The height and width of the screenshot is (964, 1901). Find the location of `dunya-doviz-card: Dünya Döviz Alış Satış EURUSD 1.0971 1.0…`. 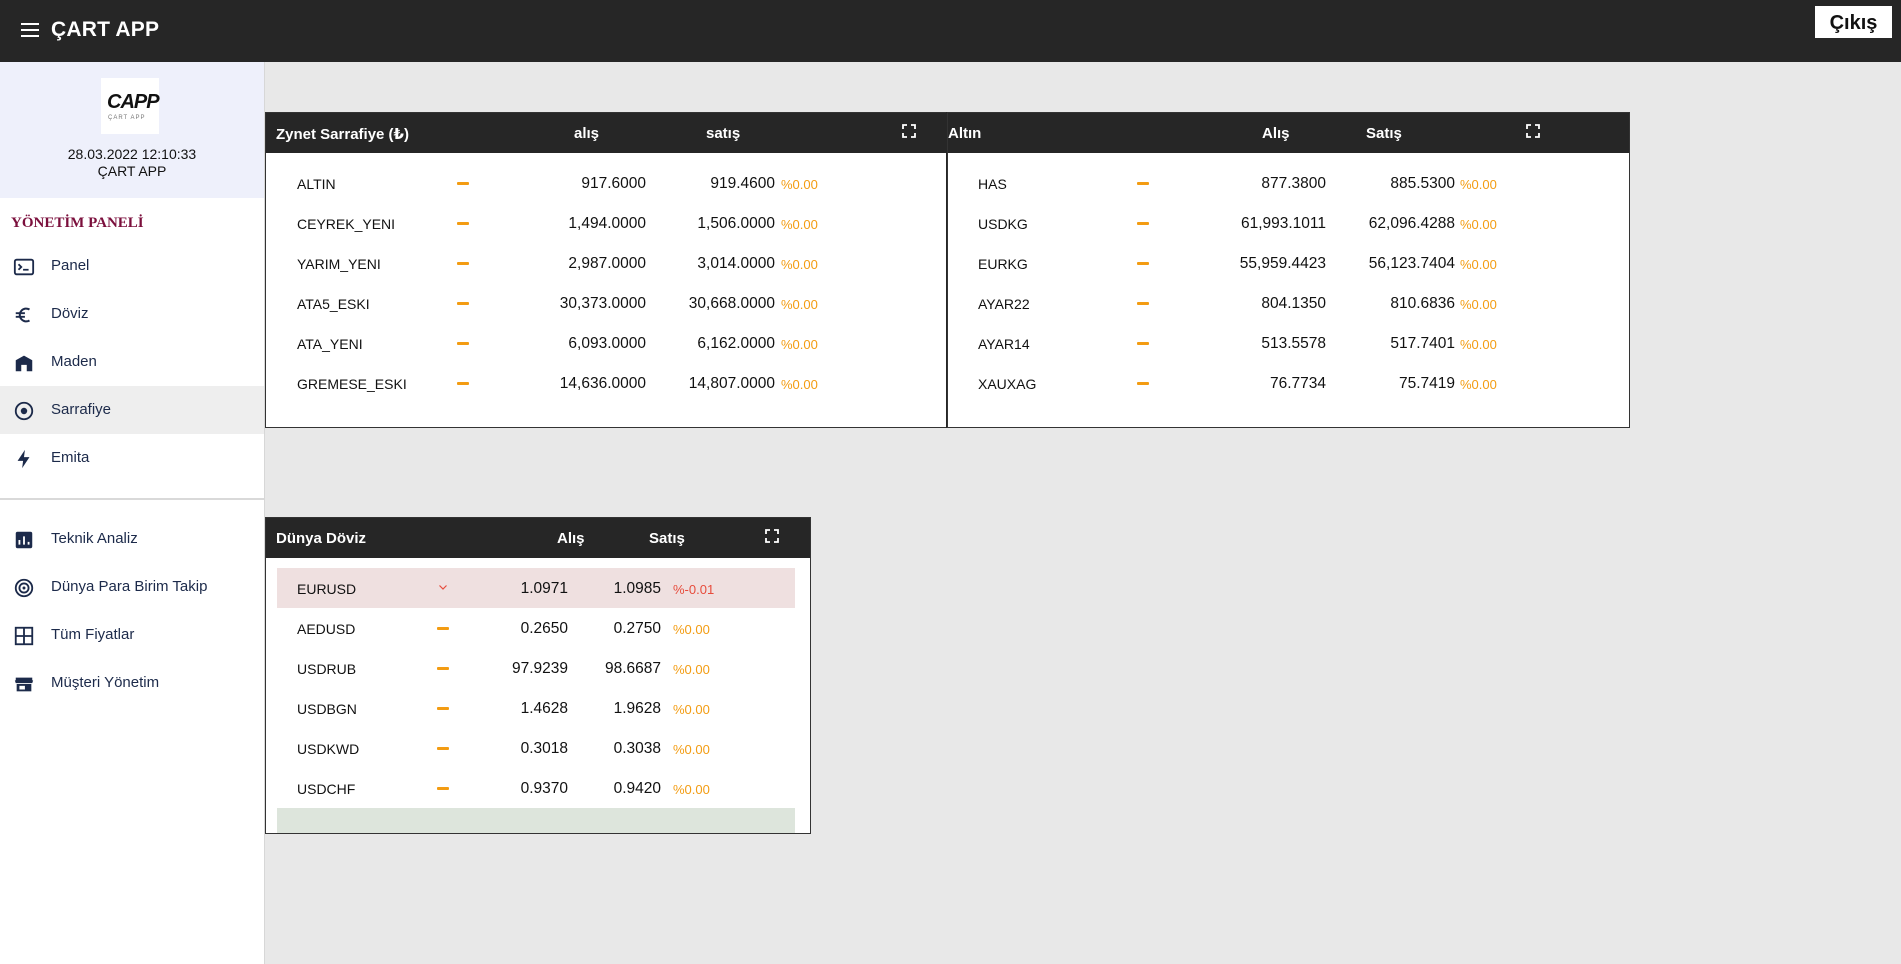

dunya-doviz-card: Dünya Döviz Alış Satış EURUSD 1.0971 1.0… is located at coordinates (538, 675).